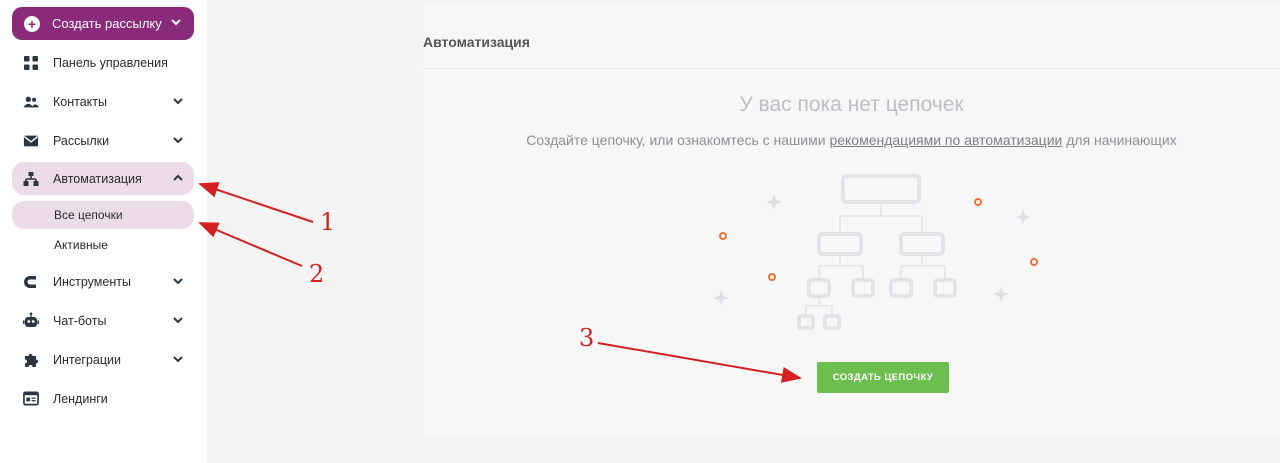 This screenshot has height=463, width=1280. I want to click on create-campaign-label: Создать рассылку, so click(107, 23).